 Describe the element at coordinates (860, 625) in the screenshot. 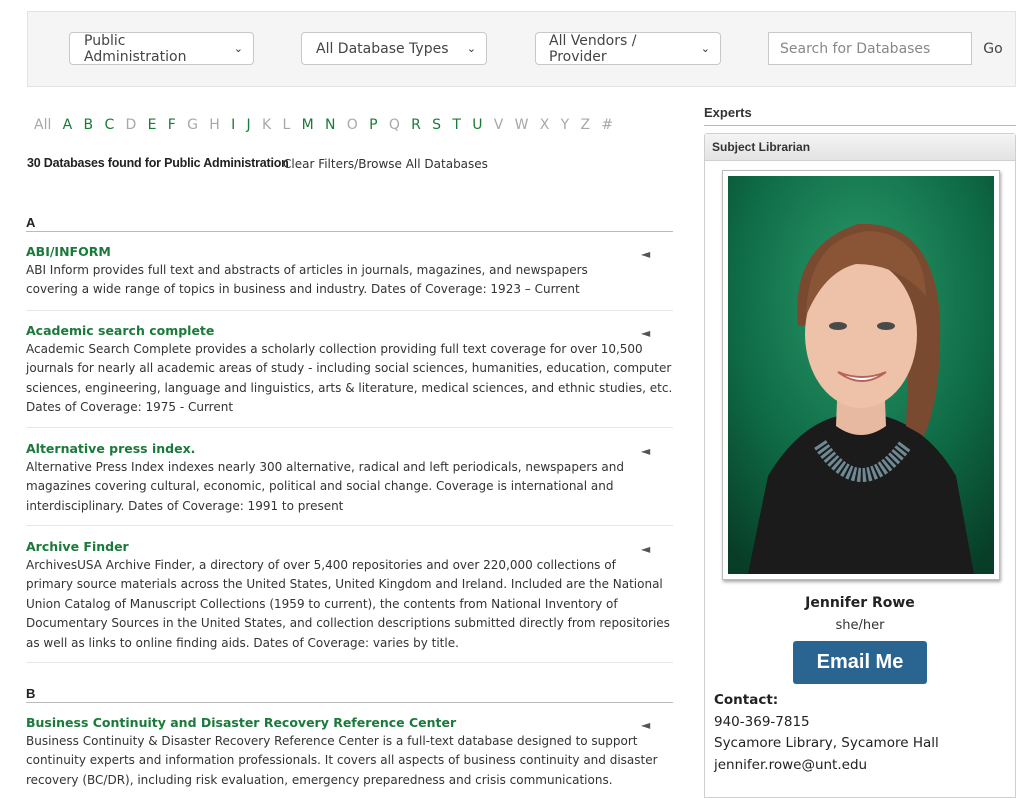

I see `librarian-pronouns: she/her` at that location.